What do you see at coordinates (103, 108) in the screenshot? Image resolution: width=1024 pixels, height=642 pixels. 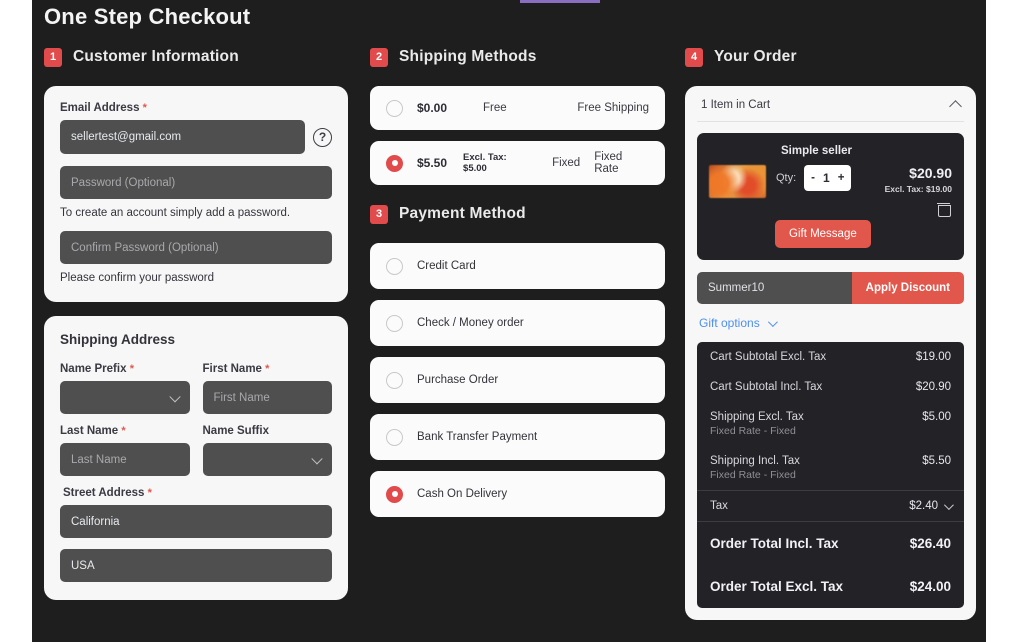 I see `email-label: Email Address *` at bounding box center [103, 108].